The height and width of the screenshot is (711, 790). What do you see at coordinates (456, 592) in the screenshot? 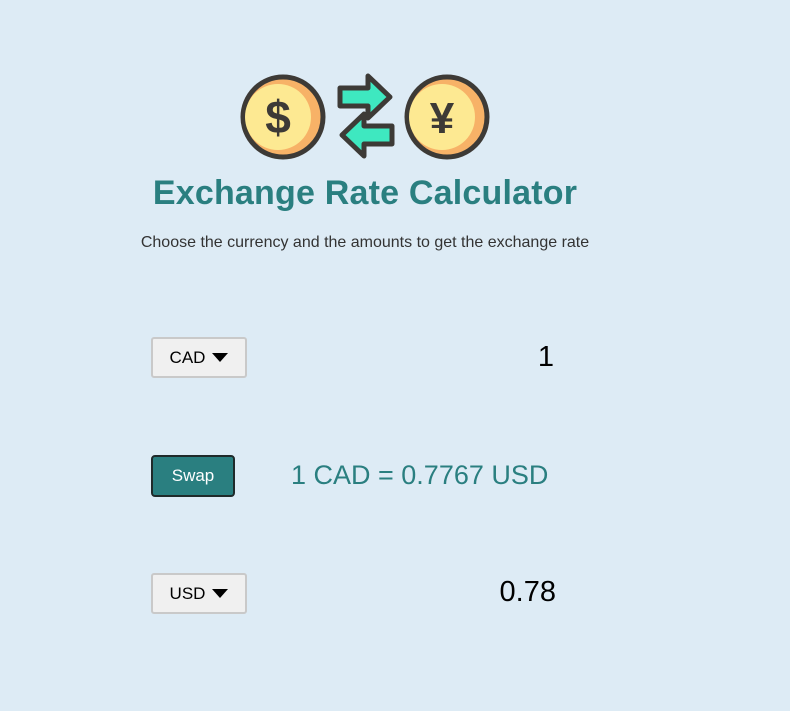
I see `to-amount-input` at bounding box center [456, 592].